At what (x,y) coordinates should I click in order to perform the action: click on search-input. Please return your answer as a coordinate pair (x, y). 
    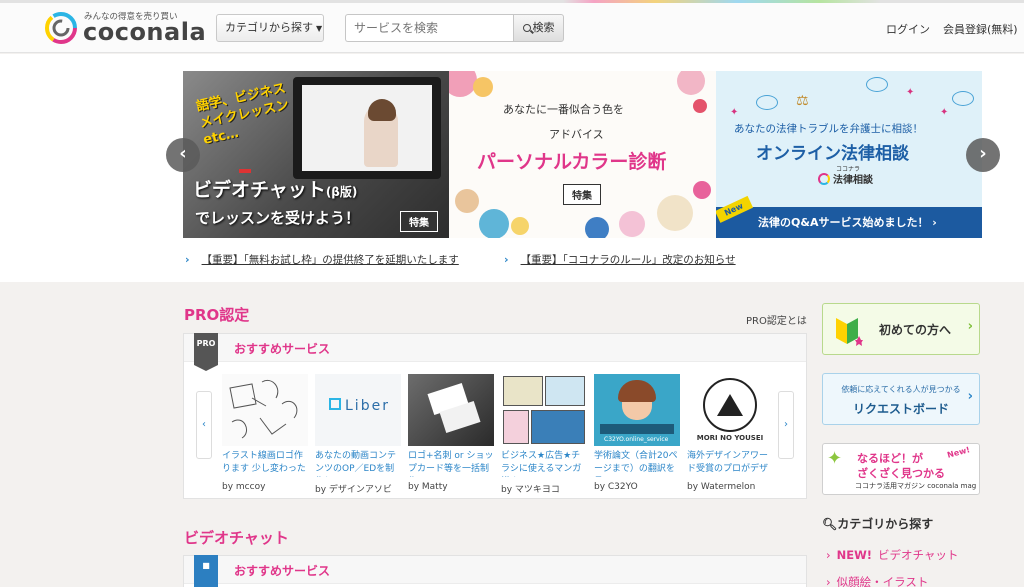
    Looking at the image, I should click on (429, 28).